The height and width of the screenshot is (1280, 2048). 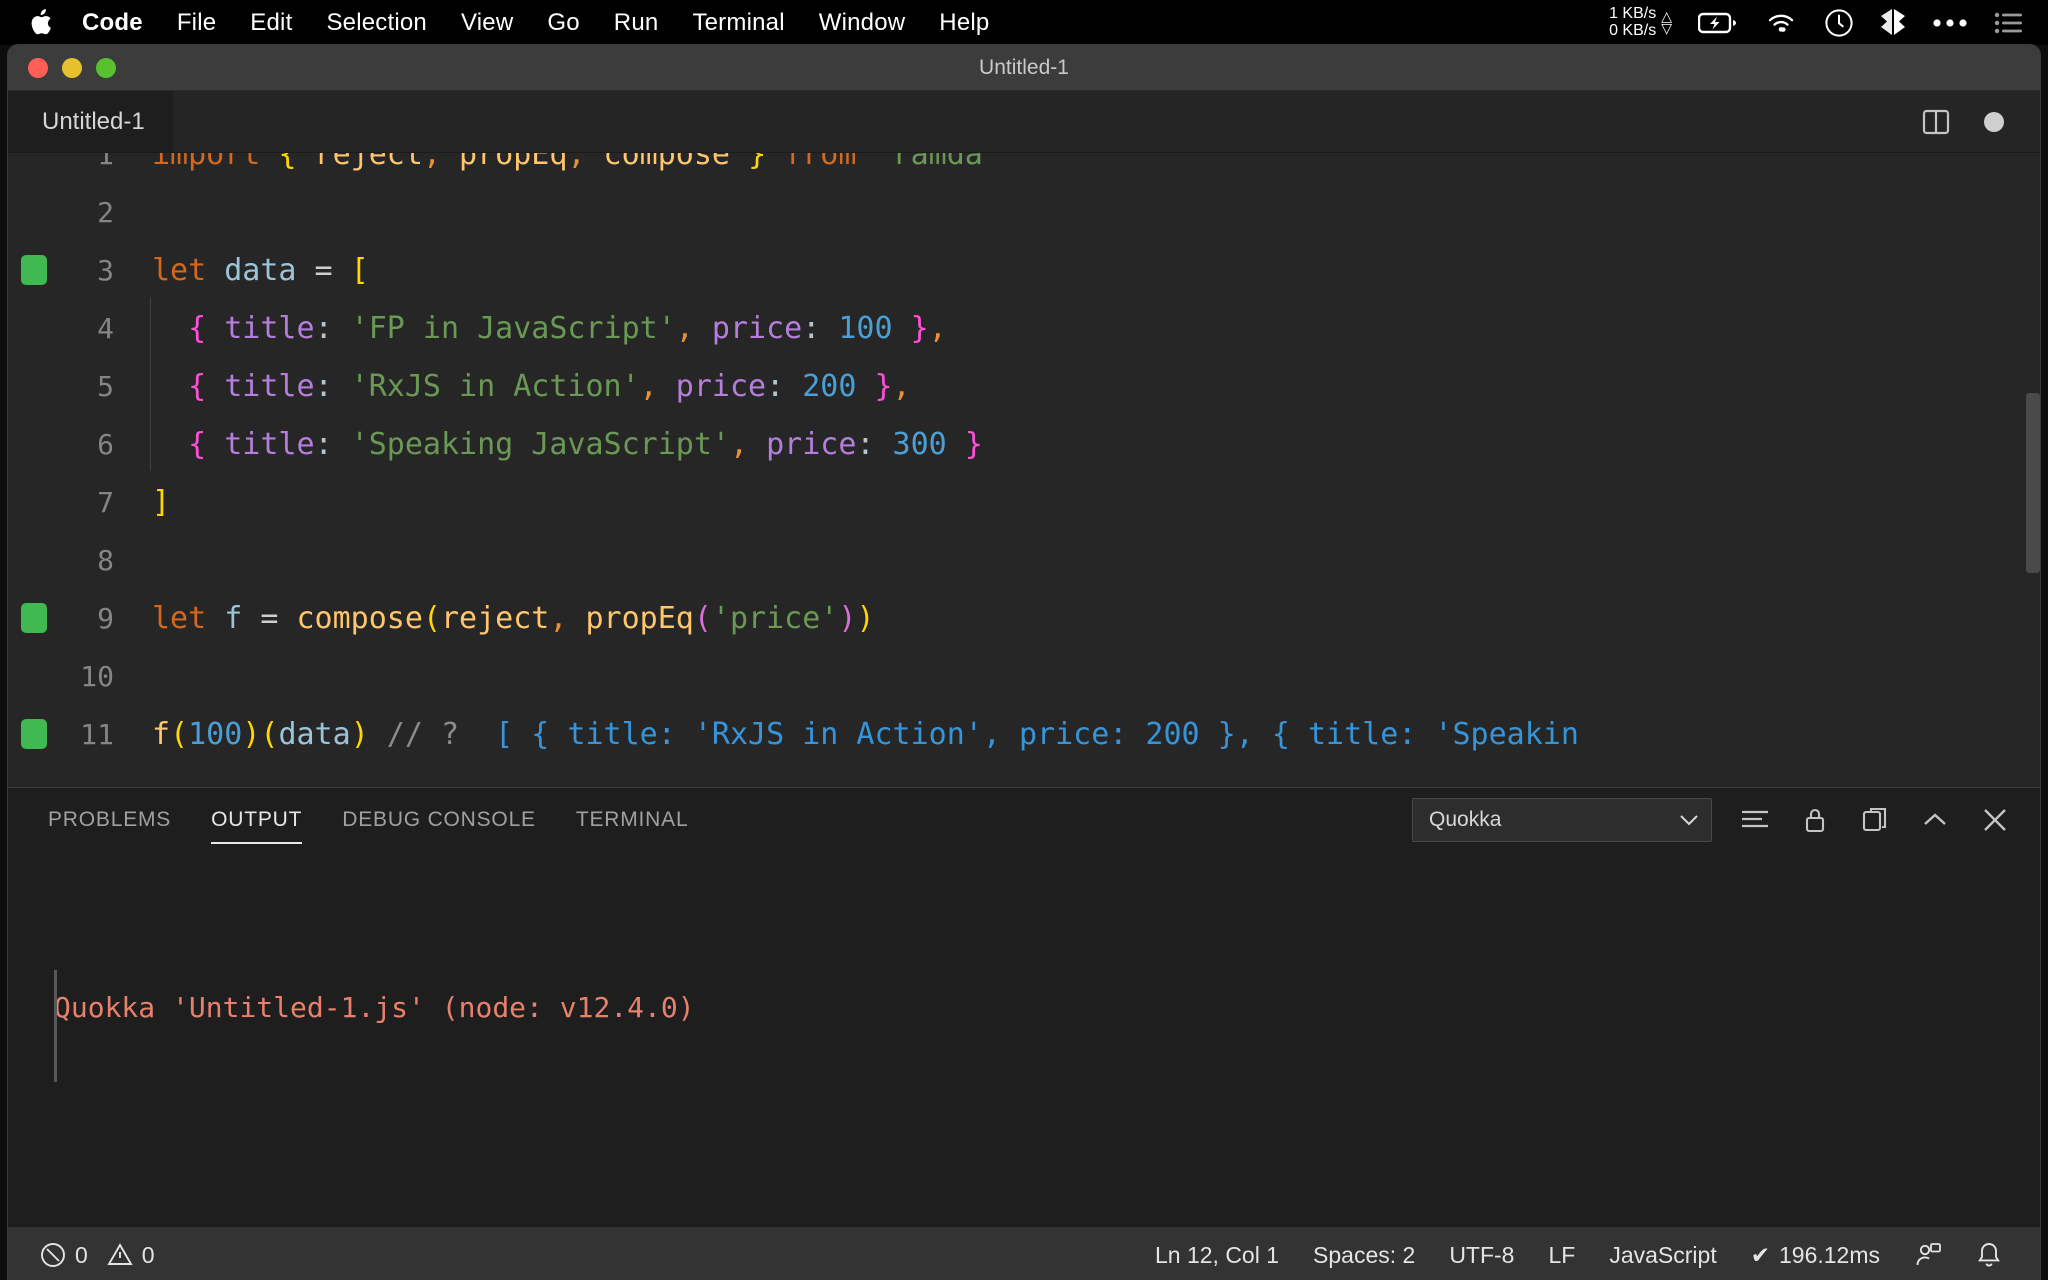 I want to click on panel-tab-debug-console-label: DEBUG CONSOLE, so click(x=439, y=819).